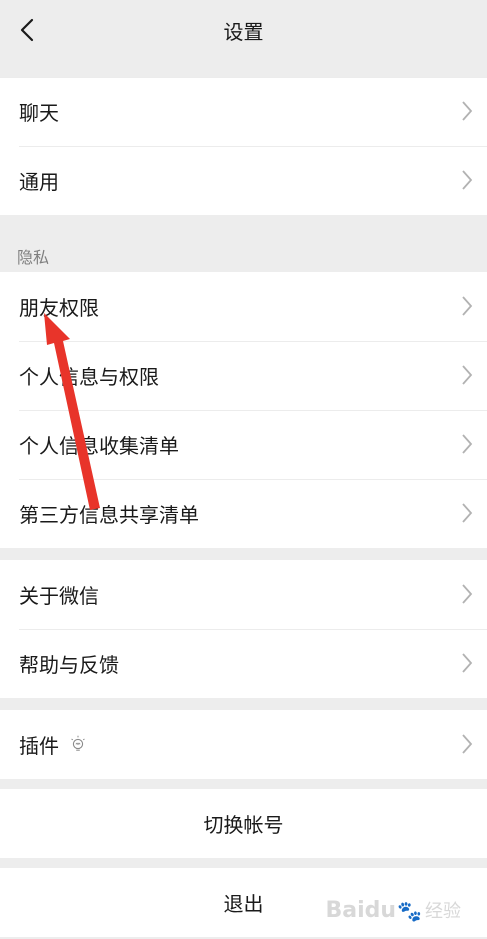 Image resolution: width=487 pixels, height=939 pixels. Describe the element at coordinates (69, 665) in the screenshot. I see `settings-item-label: 帮助与反馈` at that location.